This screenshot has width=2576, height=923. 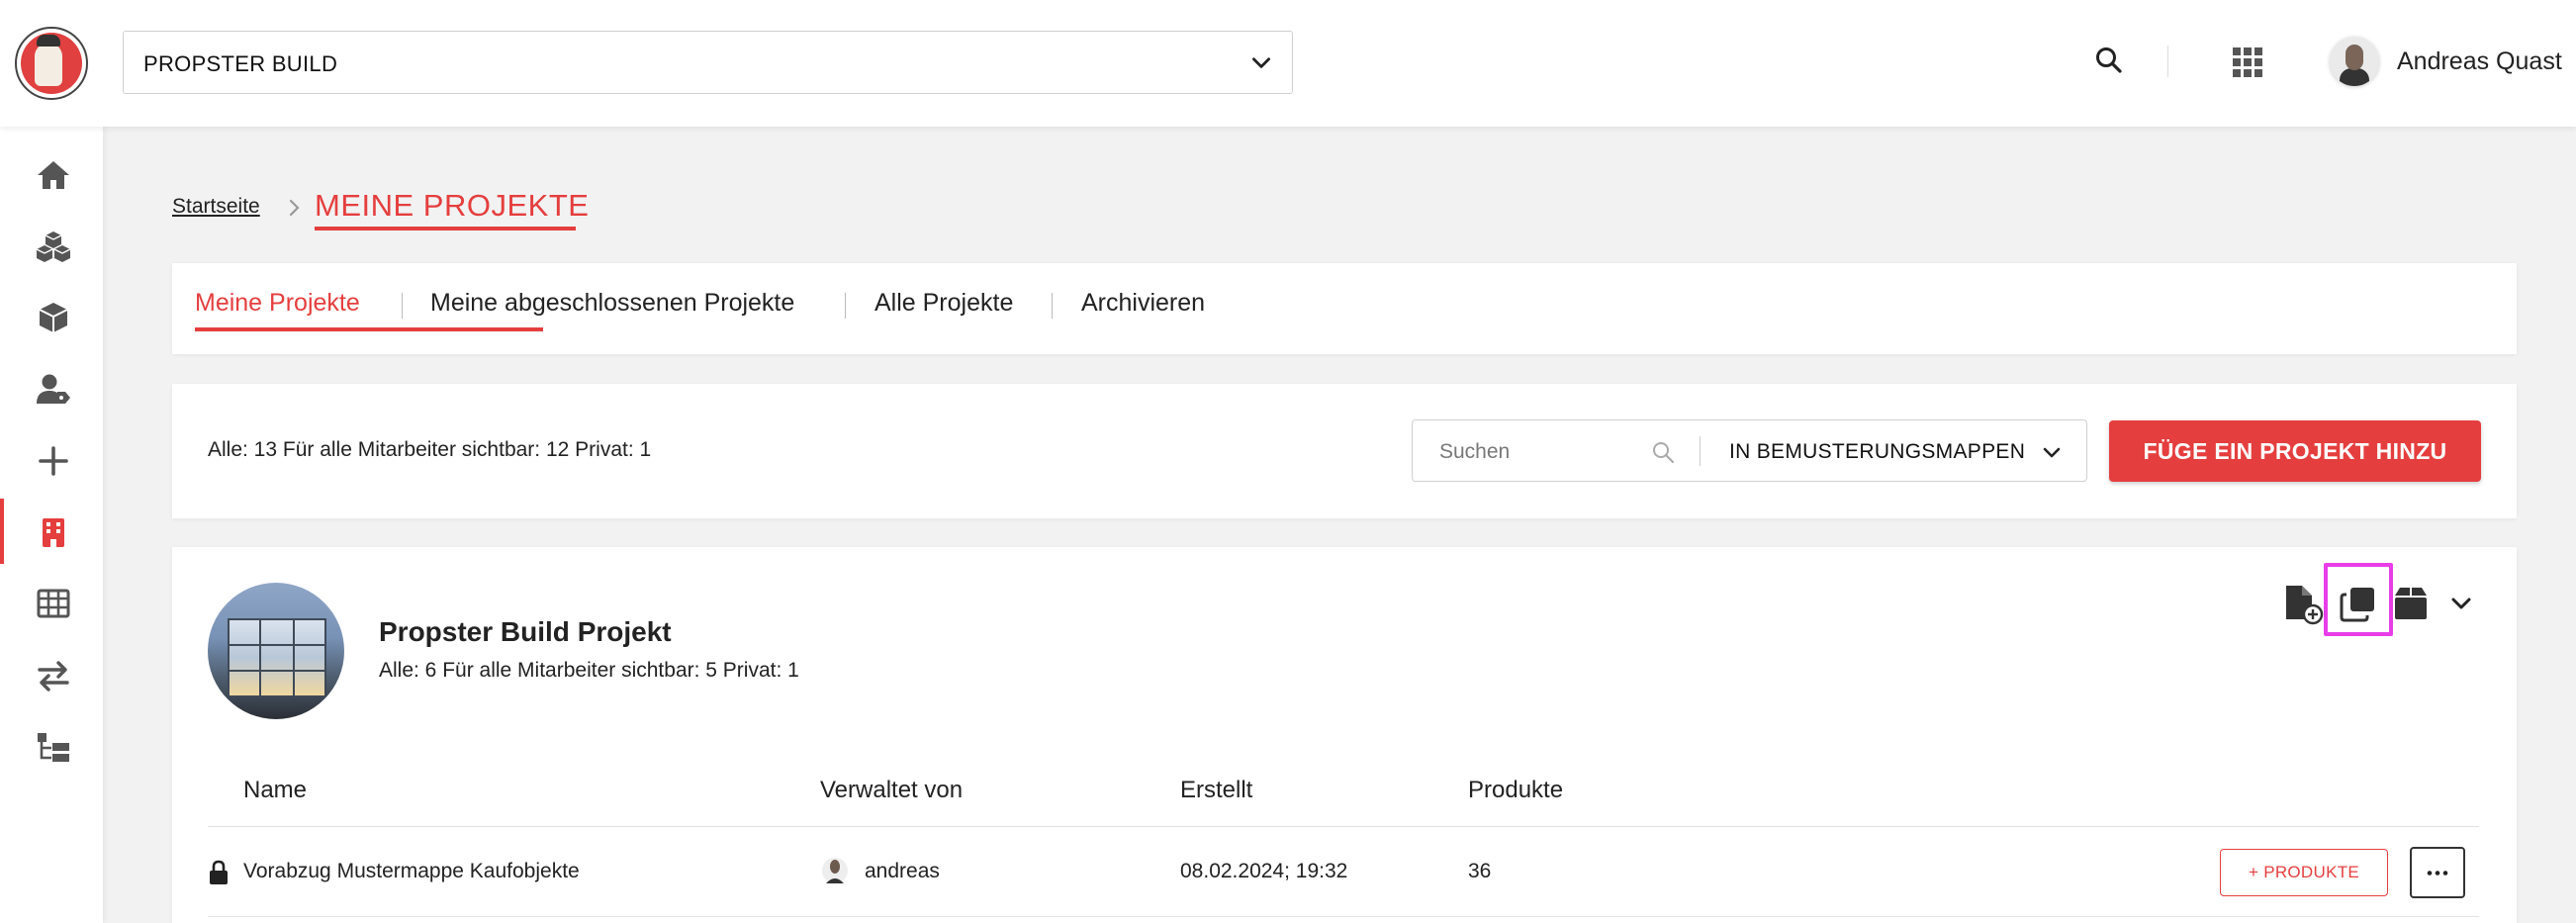 I want to click on sample-folder-name: Vorabzug Mustermappe Kaufobjekte, so click(x=412, y=872).